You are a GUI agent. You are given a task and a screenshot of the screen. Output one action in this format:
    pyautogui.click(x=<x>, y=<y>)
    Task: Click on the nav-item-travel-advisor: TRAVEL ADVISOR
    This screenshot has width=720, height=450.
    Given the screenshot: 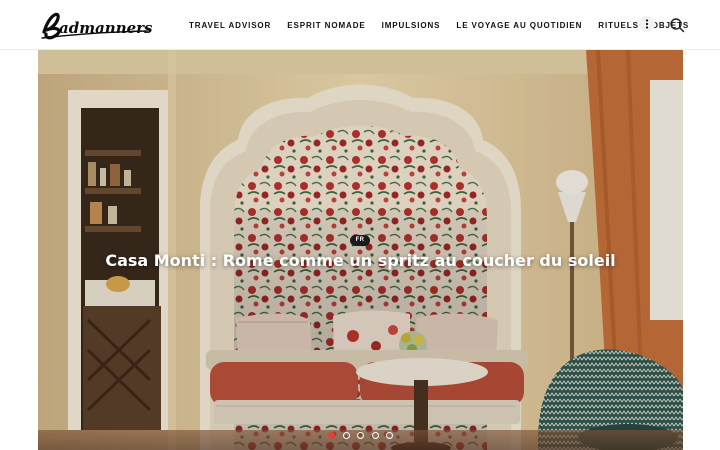 What is the action you would take?
    pyautogui.click(x=230, y=25)
    